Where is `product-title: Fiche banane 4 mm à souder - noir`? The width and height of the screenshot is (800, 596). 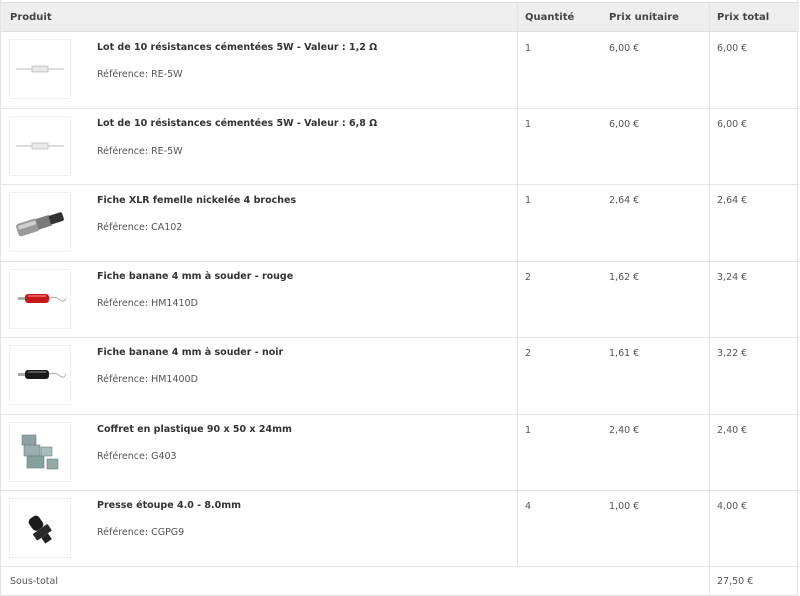
product-title: Fiche banane 4 mm à souder - noir is located at coordinates (190, 352).